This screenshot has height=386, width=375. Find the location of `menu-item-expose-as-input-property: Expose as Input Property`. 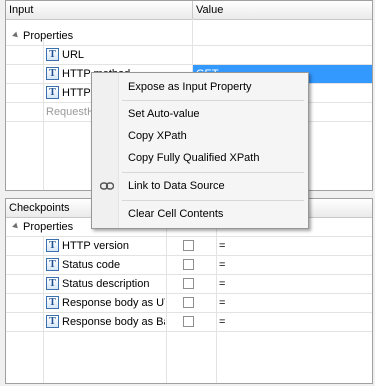

menu-item-expose-as-input-property: Expose as Input Property is located at coordinates (200, 87).